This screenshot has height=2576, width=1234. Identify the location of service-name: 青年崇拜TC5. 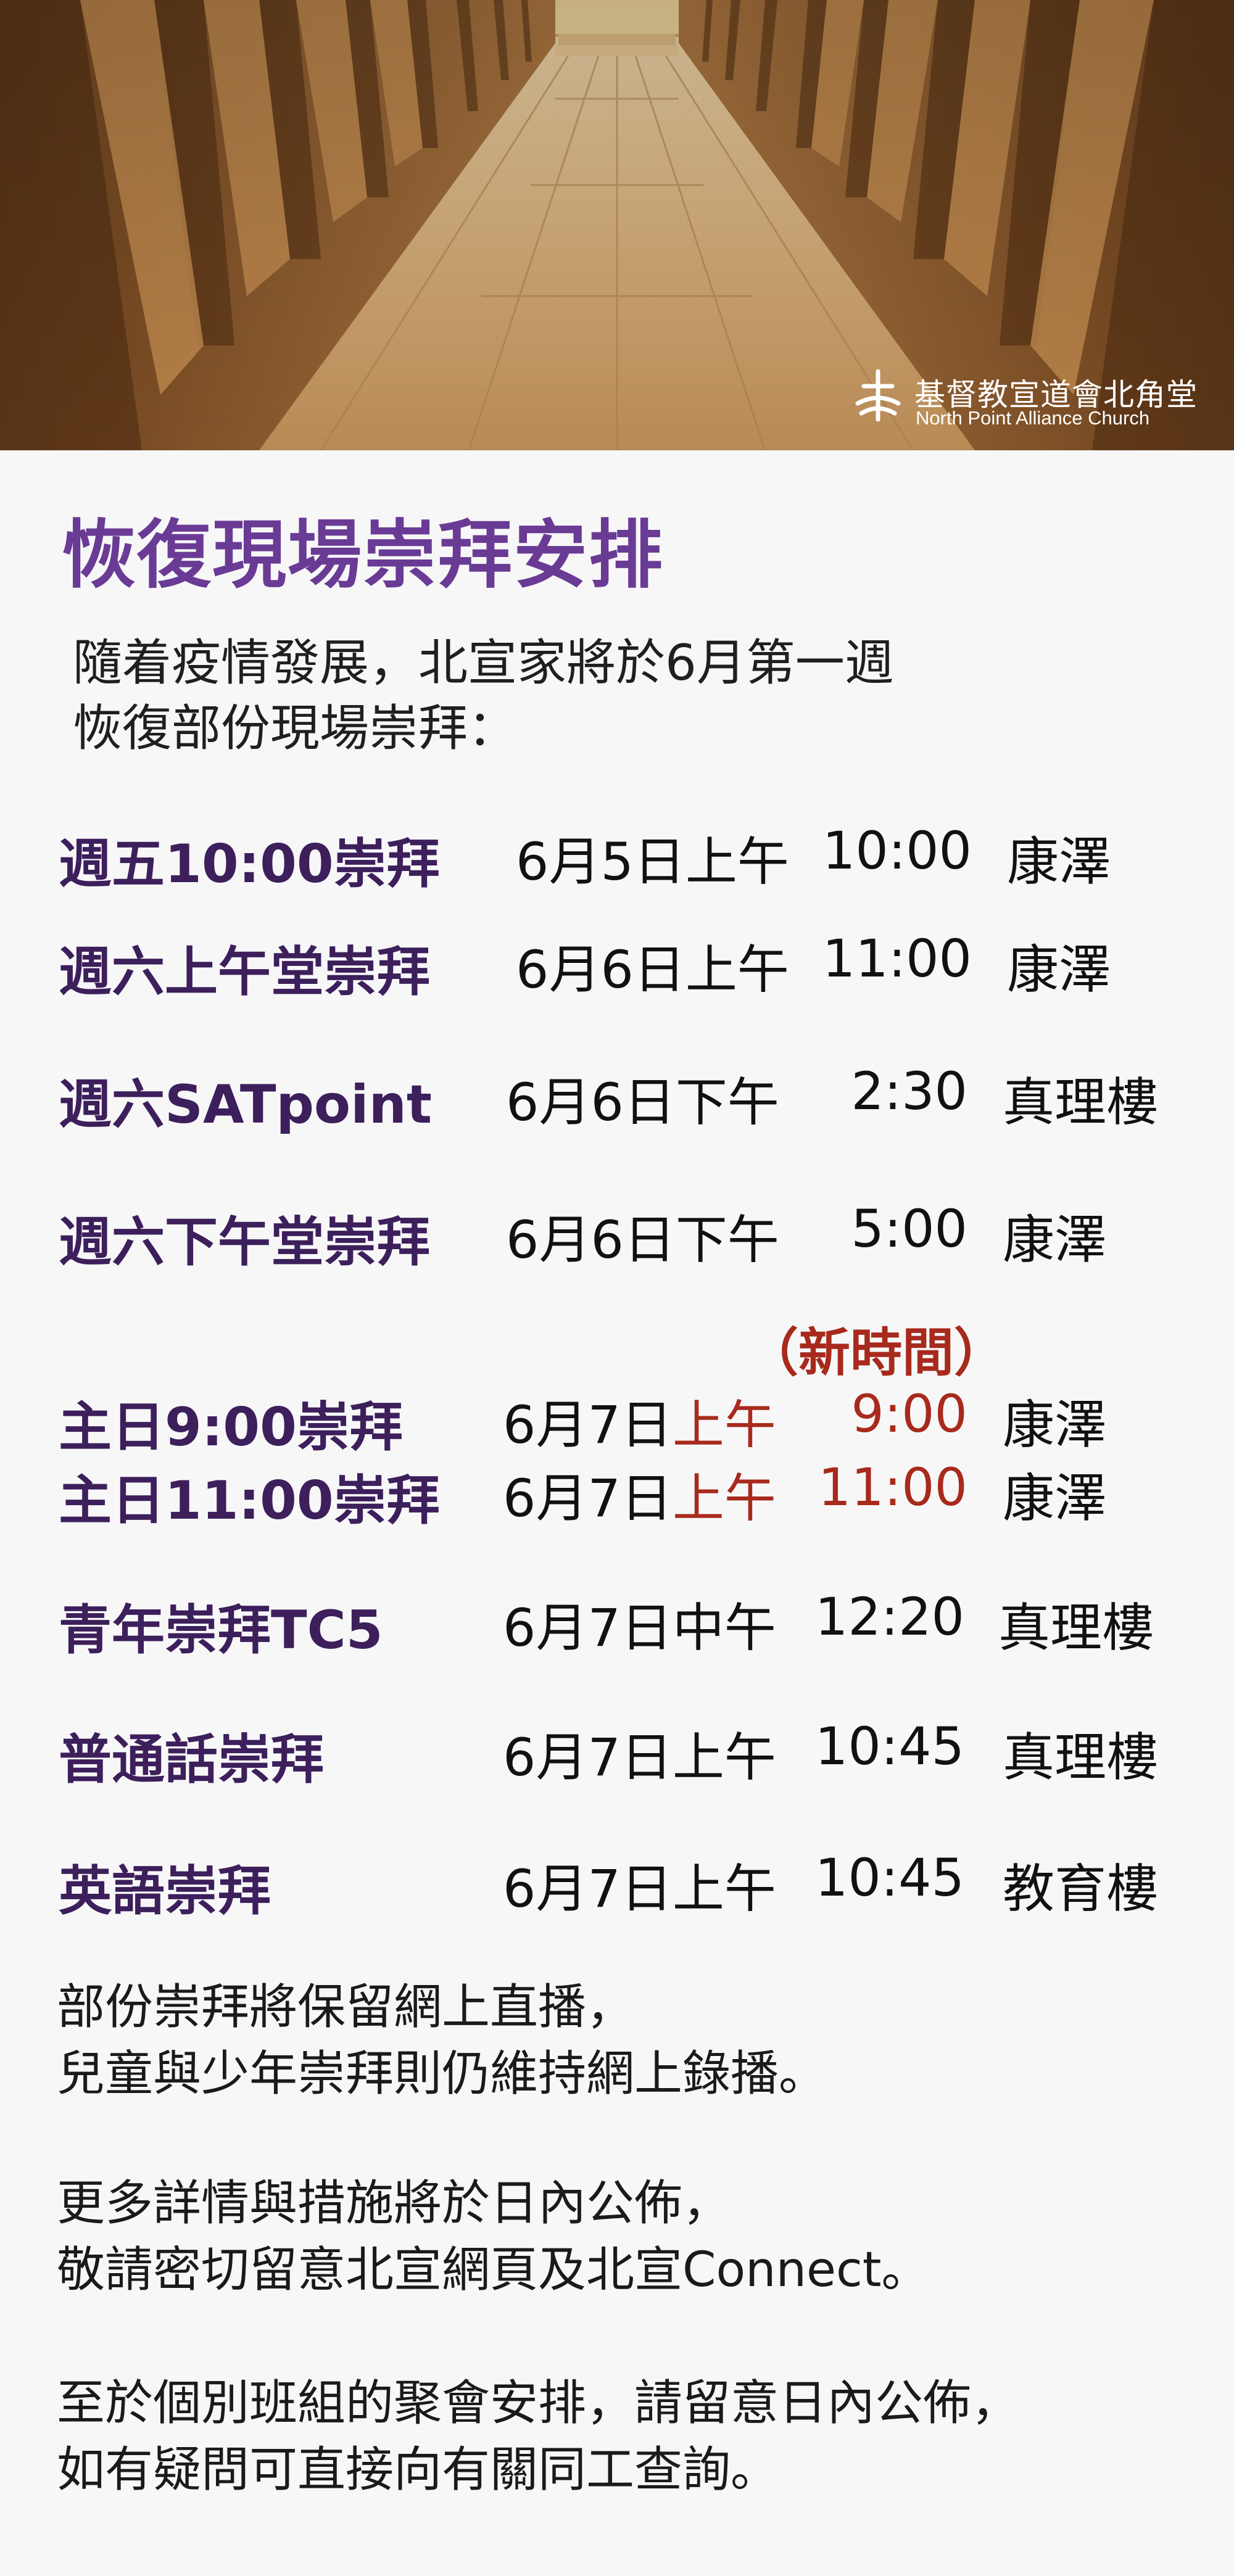
(221, 1630).